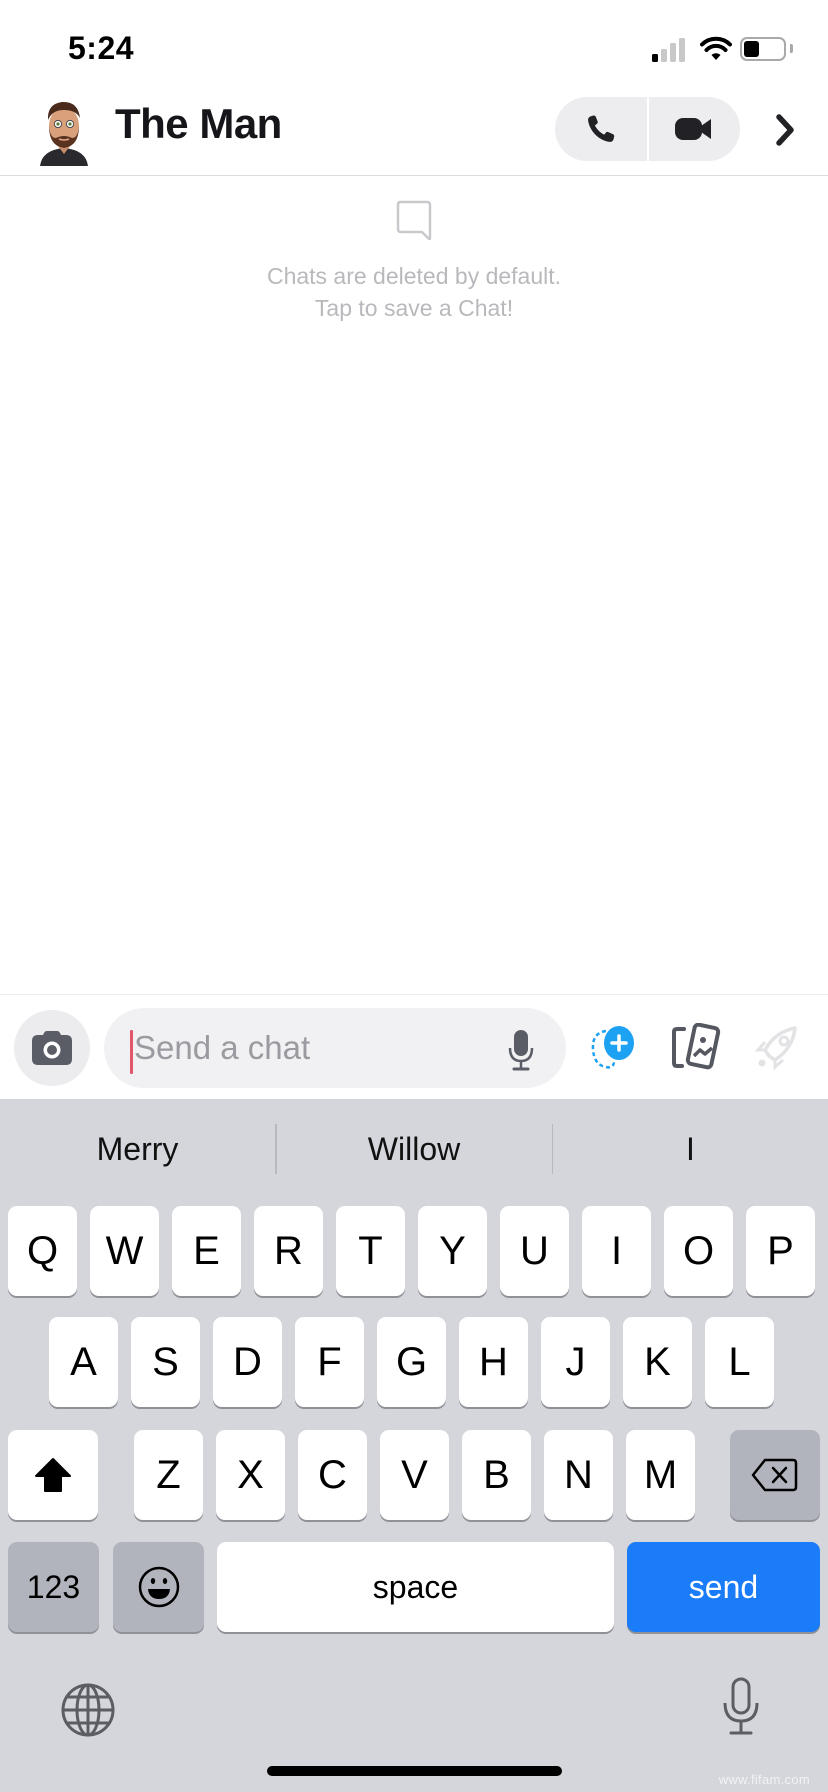  I want to click on key-g: G, so click(411, 1362).